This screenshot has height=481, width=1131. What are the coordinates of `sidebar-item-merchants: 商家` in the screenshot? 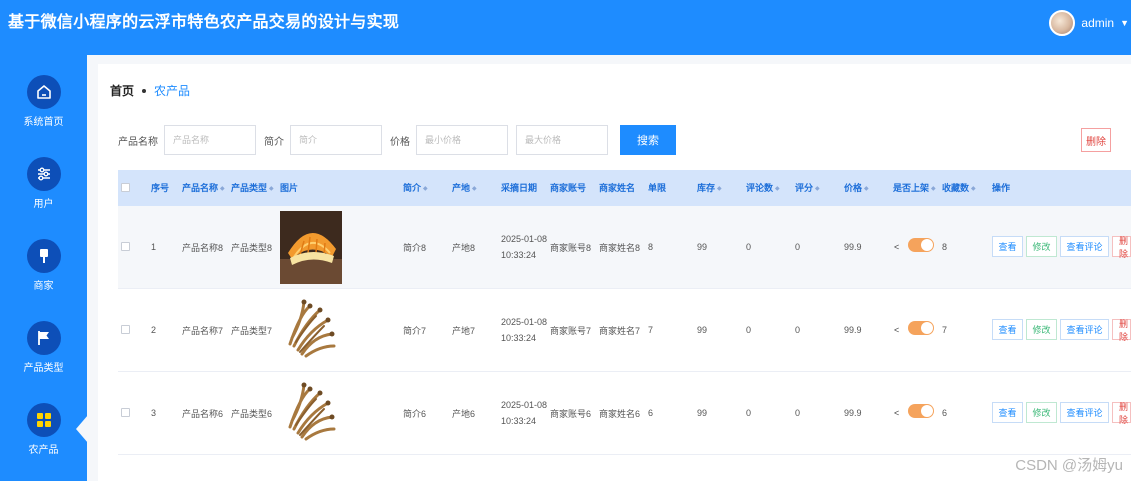 It's located at (43, 268).